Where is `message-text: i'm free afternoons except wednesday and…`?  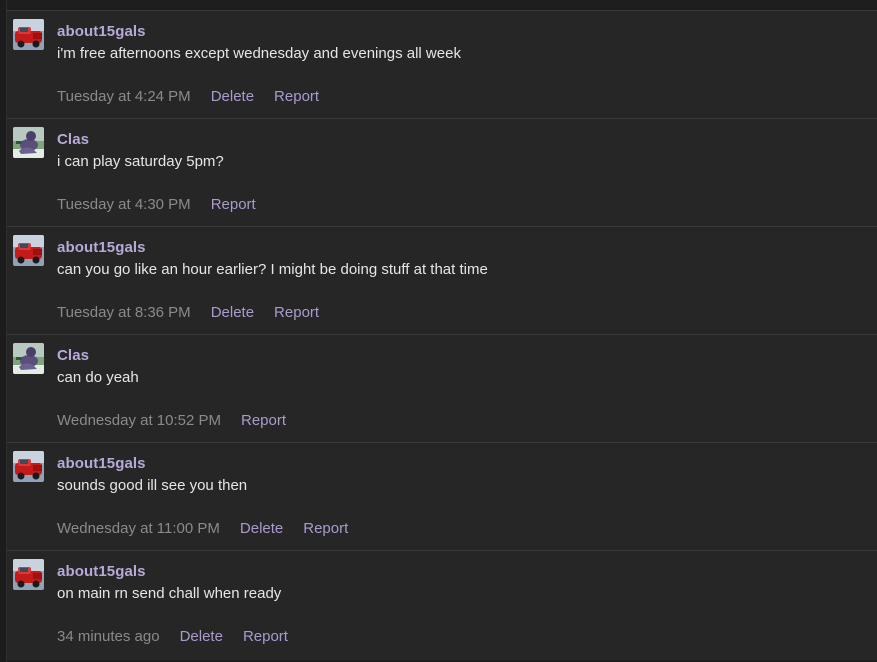 message-text: i'm free afternoons except wednesday and… is located at coordinates (259, 53).